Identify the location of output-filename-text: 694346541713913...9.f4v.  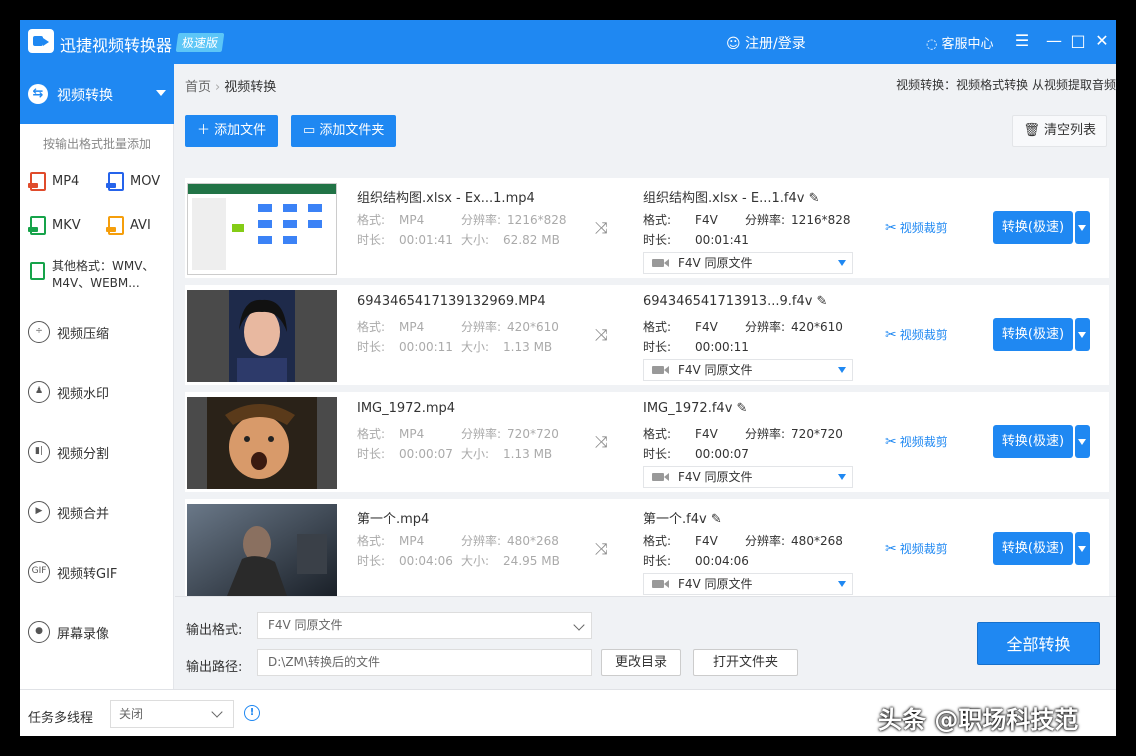
(728, 301).